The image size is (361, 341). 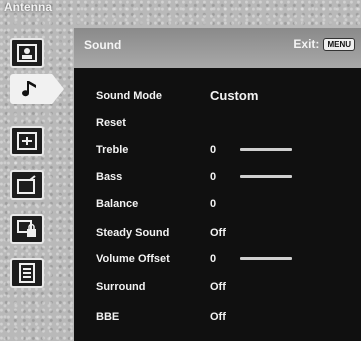 I want to click on setting-row-bbe: BBE Off, so click(x=217, y=316).